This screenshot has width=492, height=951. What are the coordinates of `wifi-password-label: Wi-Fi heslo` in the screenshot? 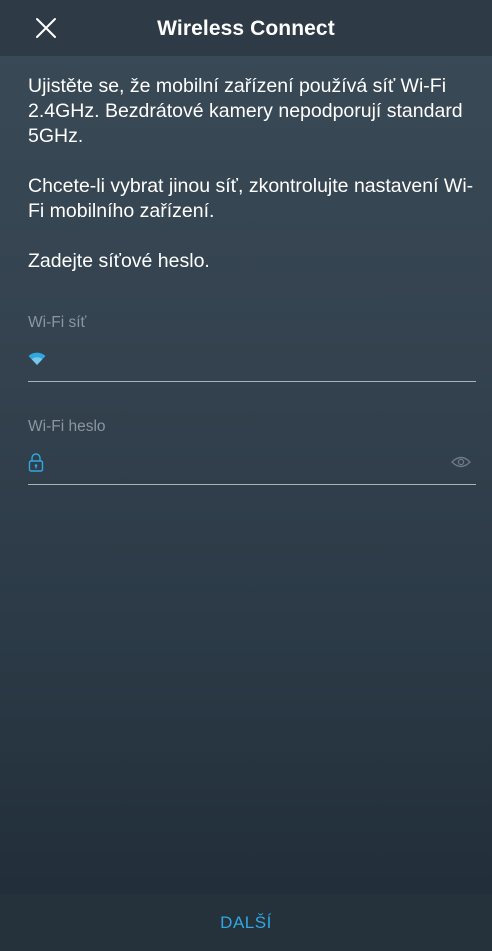 It's located at (67, 426).